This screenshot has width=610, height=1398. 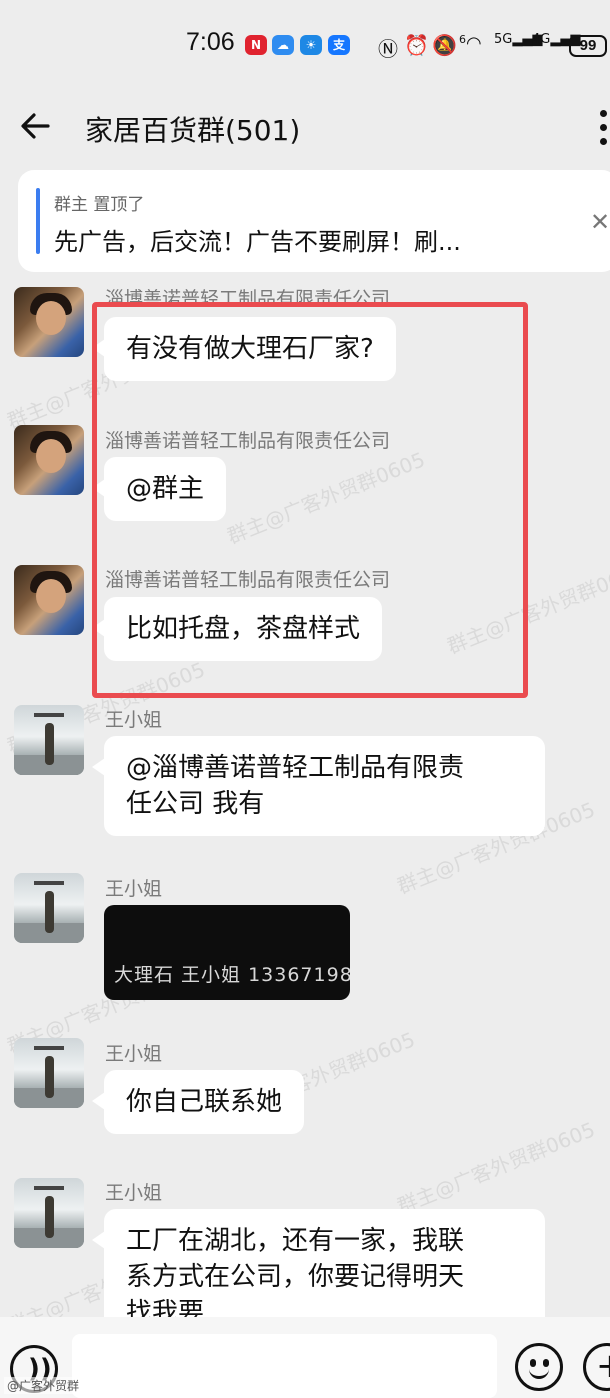 I want to click on wifi-icon: 6◠, so click(x=470, y=43).